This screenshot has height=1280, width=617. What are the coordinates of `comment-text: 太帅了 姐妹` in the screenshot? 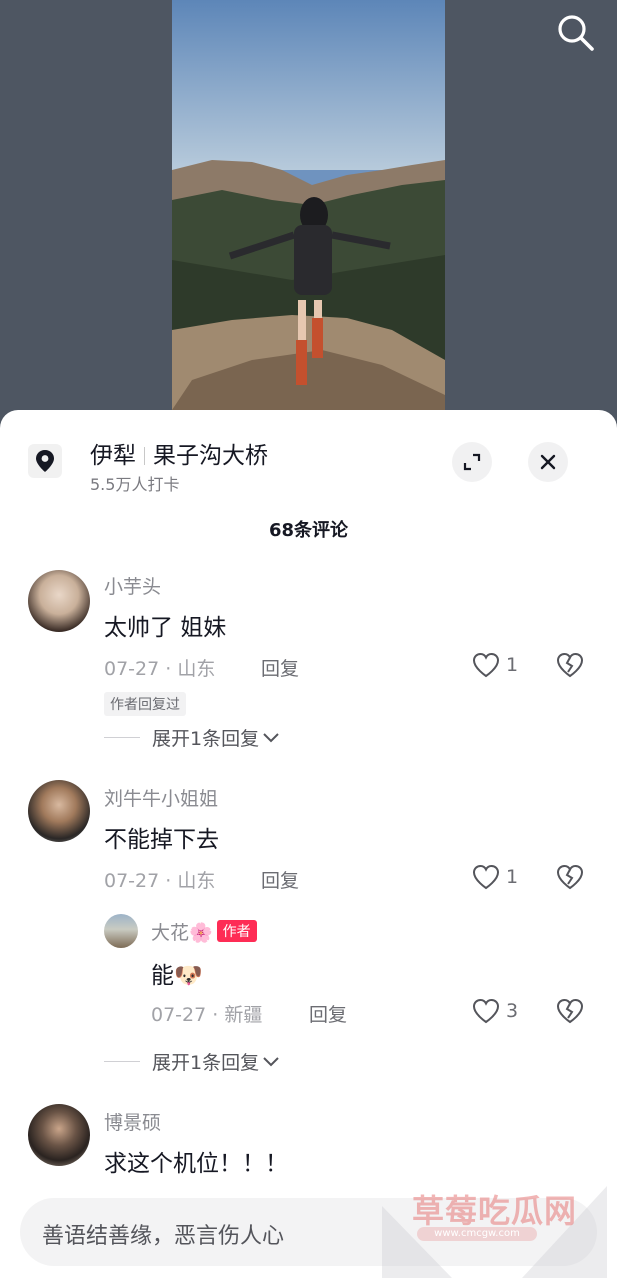 It's located at (165, 628).